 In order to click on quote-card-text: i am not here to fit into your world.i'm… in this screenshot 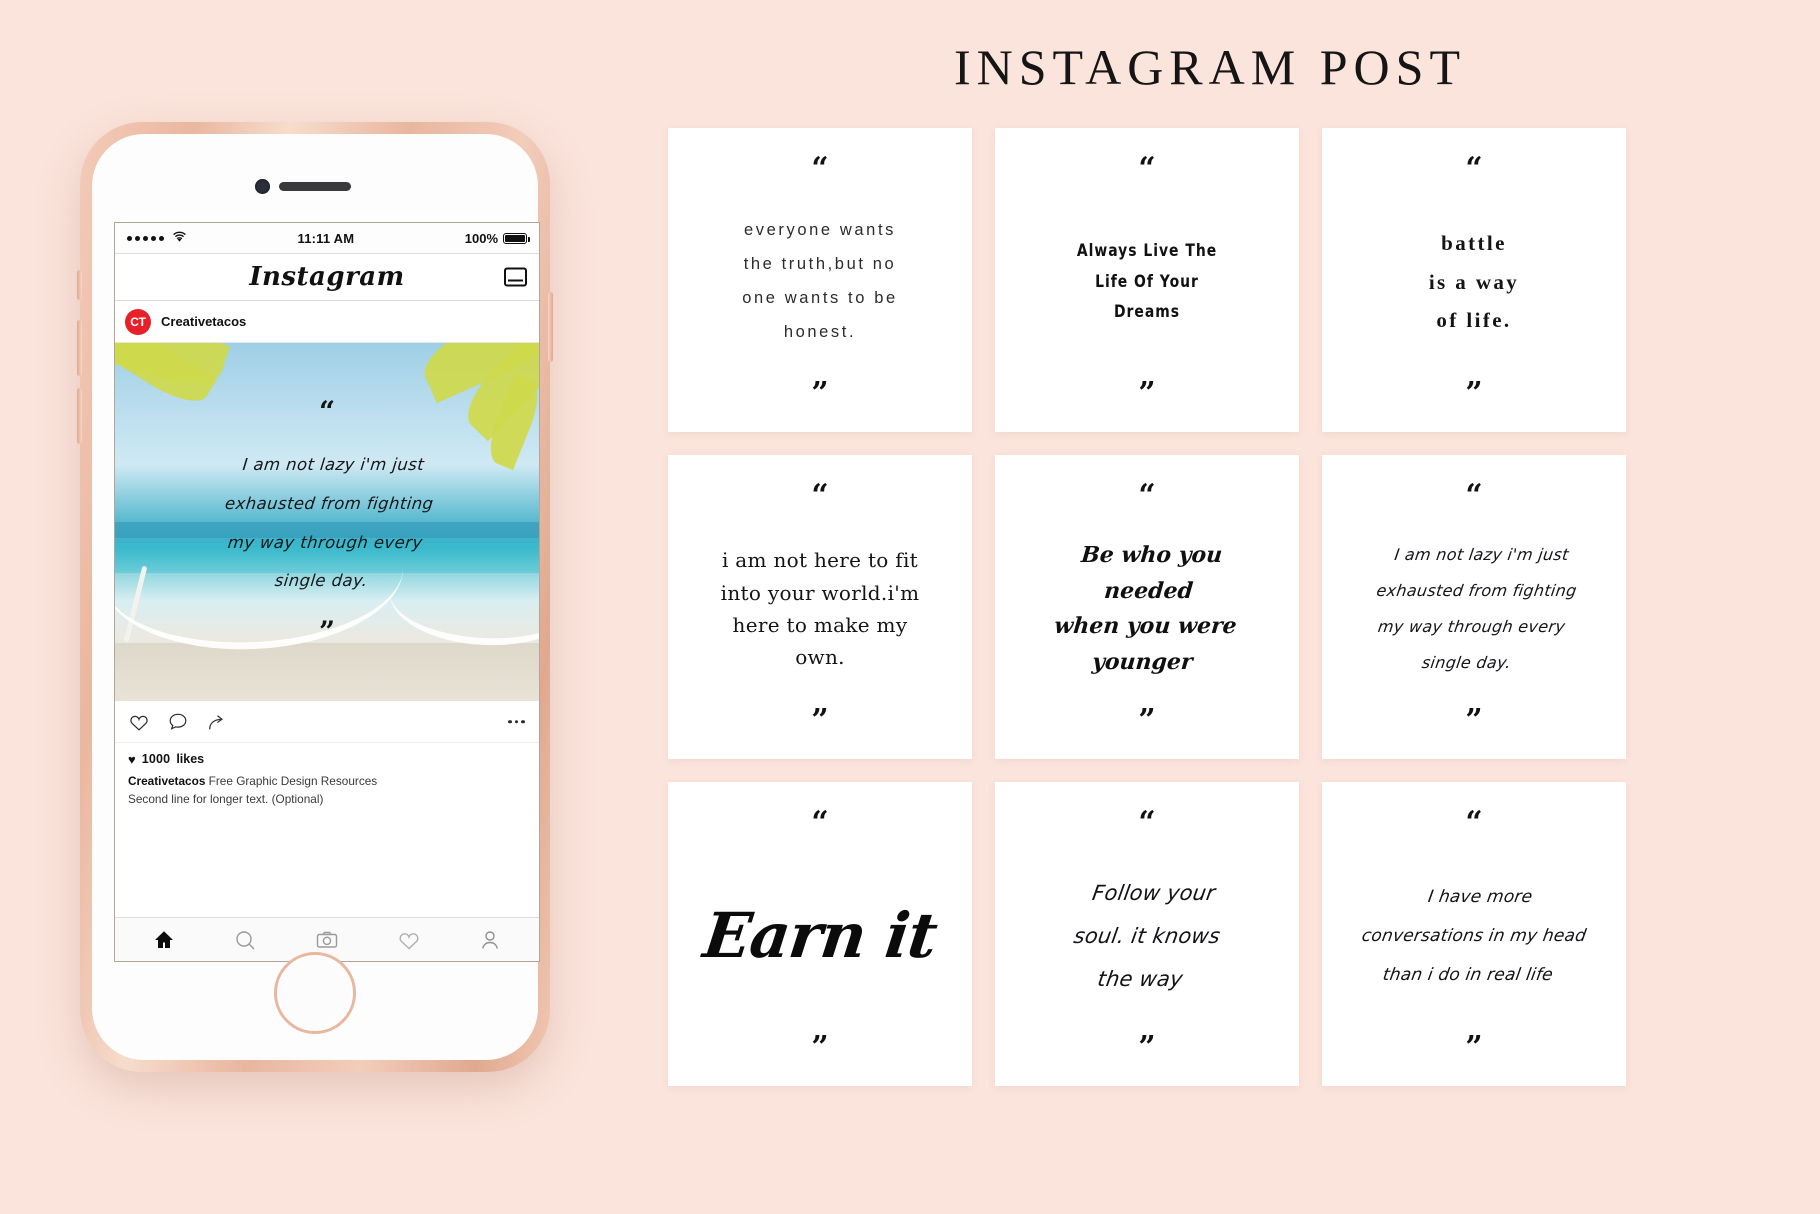, I will do `click(820, 609)`.